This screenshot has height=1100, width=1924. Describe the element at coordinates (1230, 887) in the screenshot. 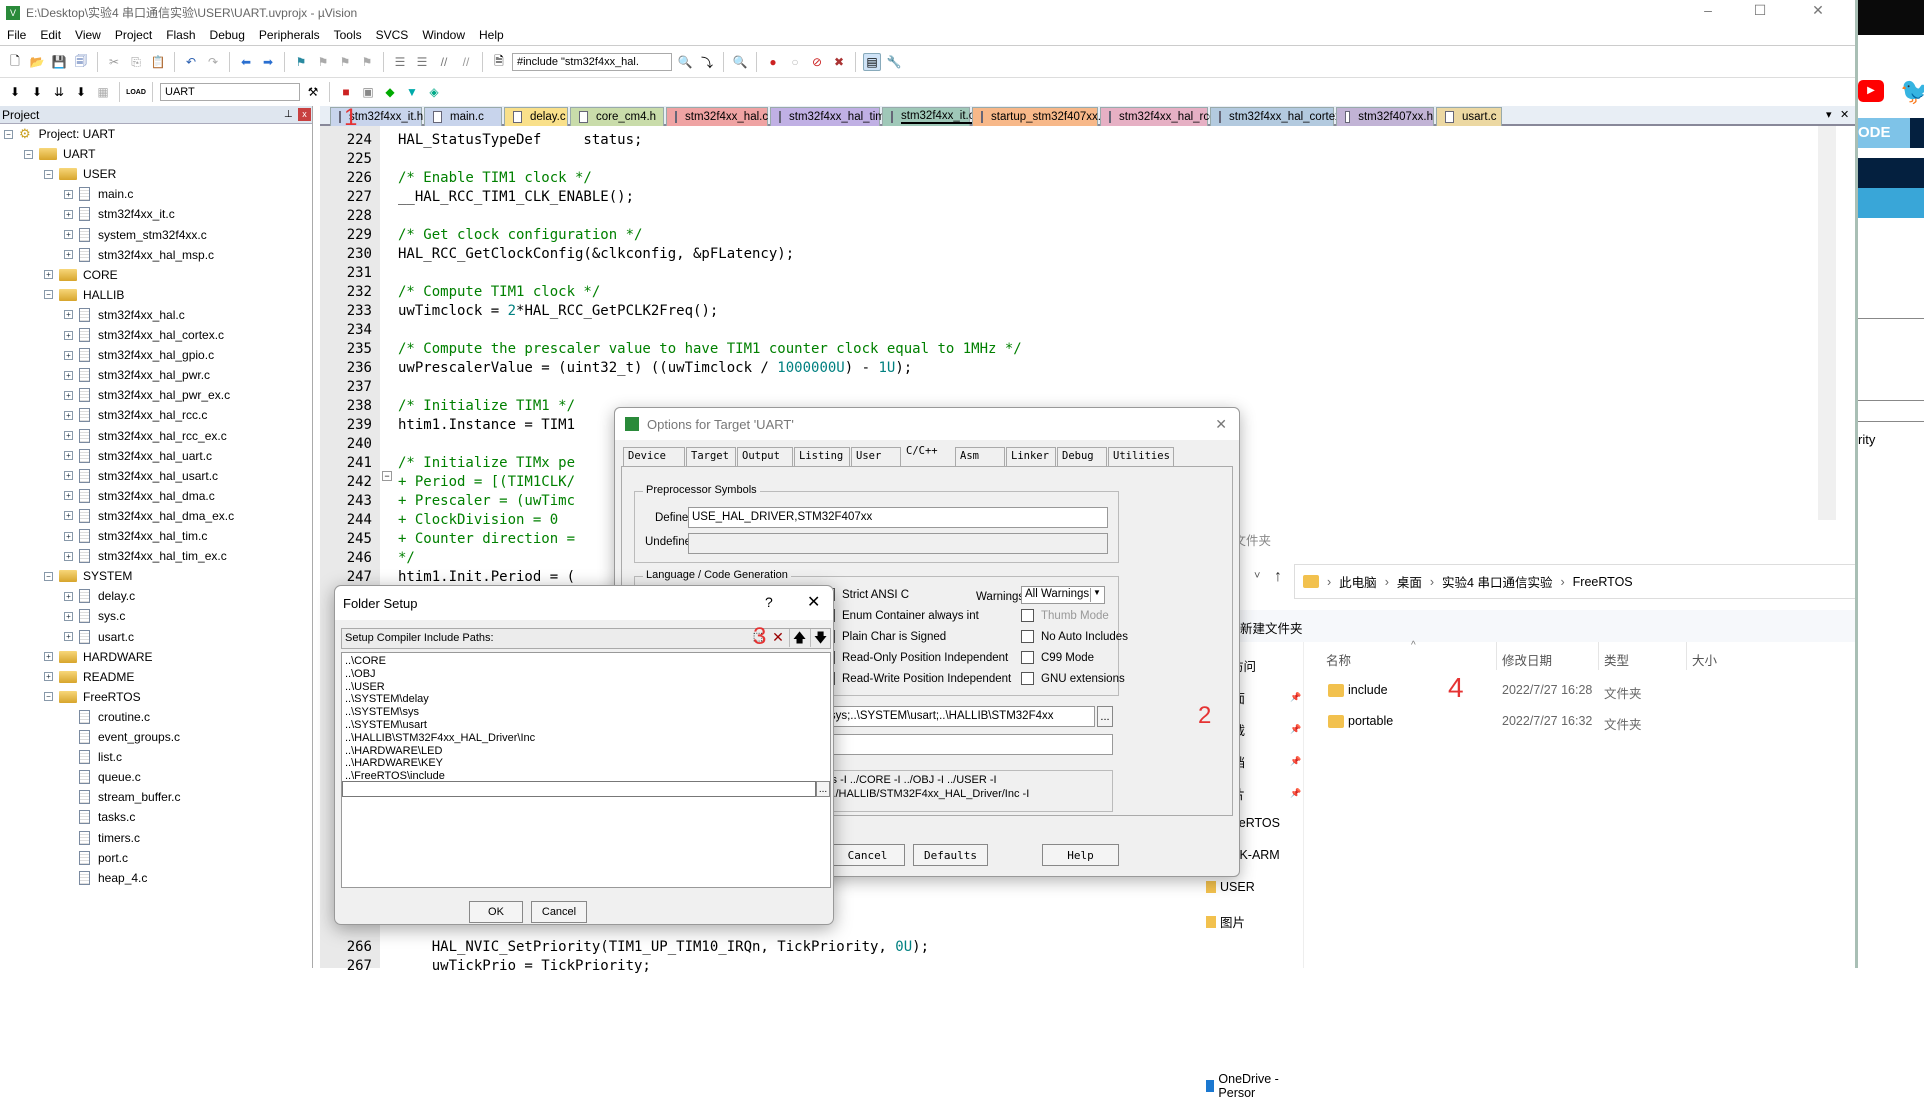

I see `nav-item: USER` at that location.